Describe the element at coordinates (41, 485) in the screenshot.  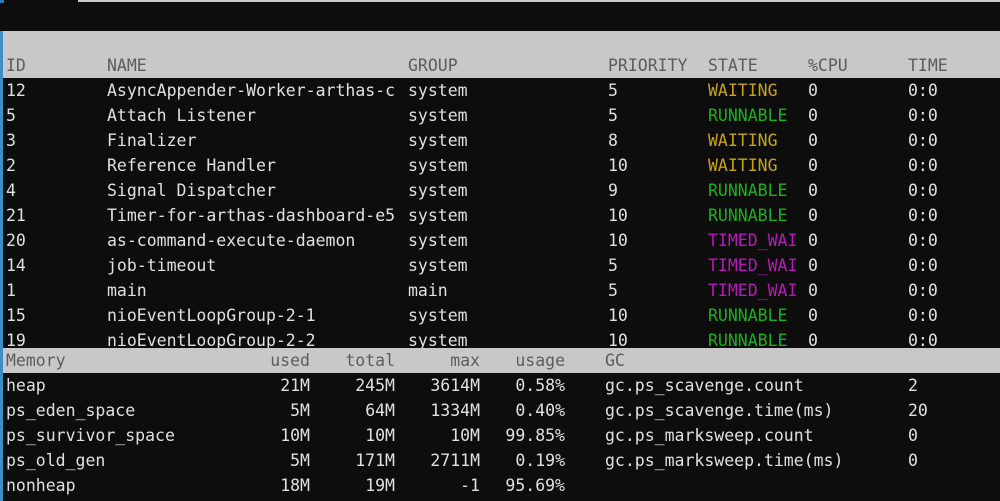
I see `memory-name: nonheap` at that location.